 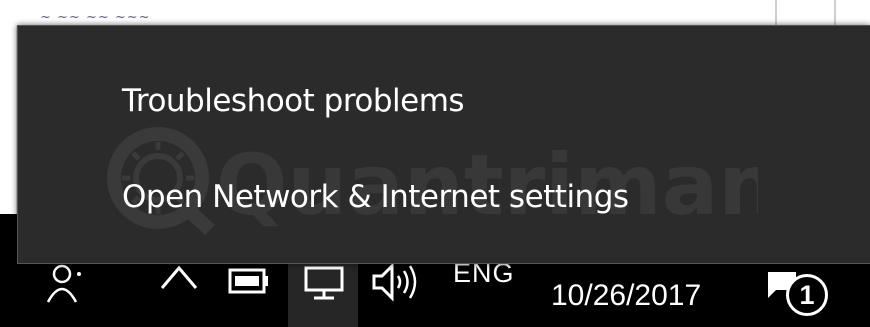 I want to click on notification-count: 1, so click(x=807, y=294).